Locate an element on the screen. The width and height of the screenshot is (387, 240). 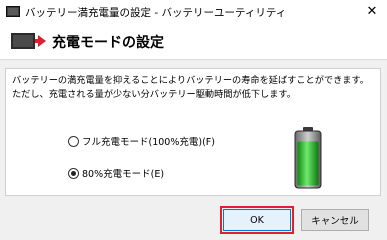
radio-full-charge: フル充電モード(100%充電)(F) is located at coordinates (141, 141).